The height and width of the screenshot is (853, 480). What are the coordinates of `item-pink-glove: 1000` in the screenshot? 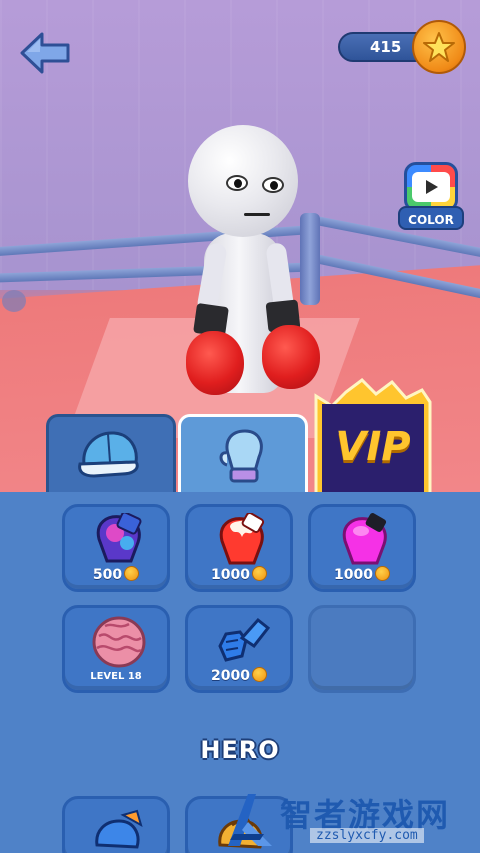 It's located at (362, 548).